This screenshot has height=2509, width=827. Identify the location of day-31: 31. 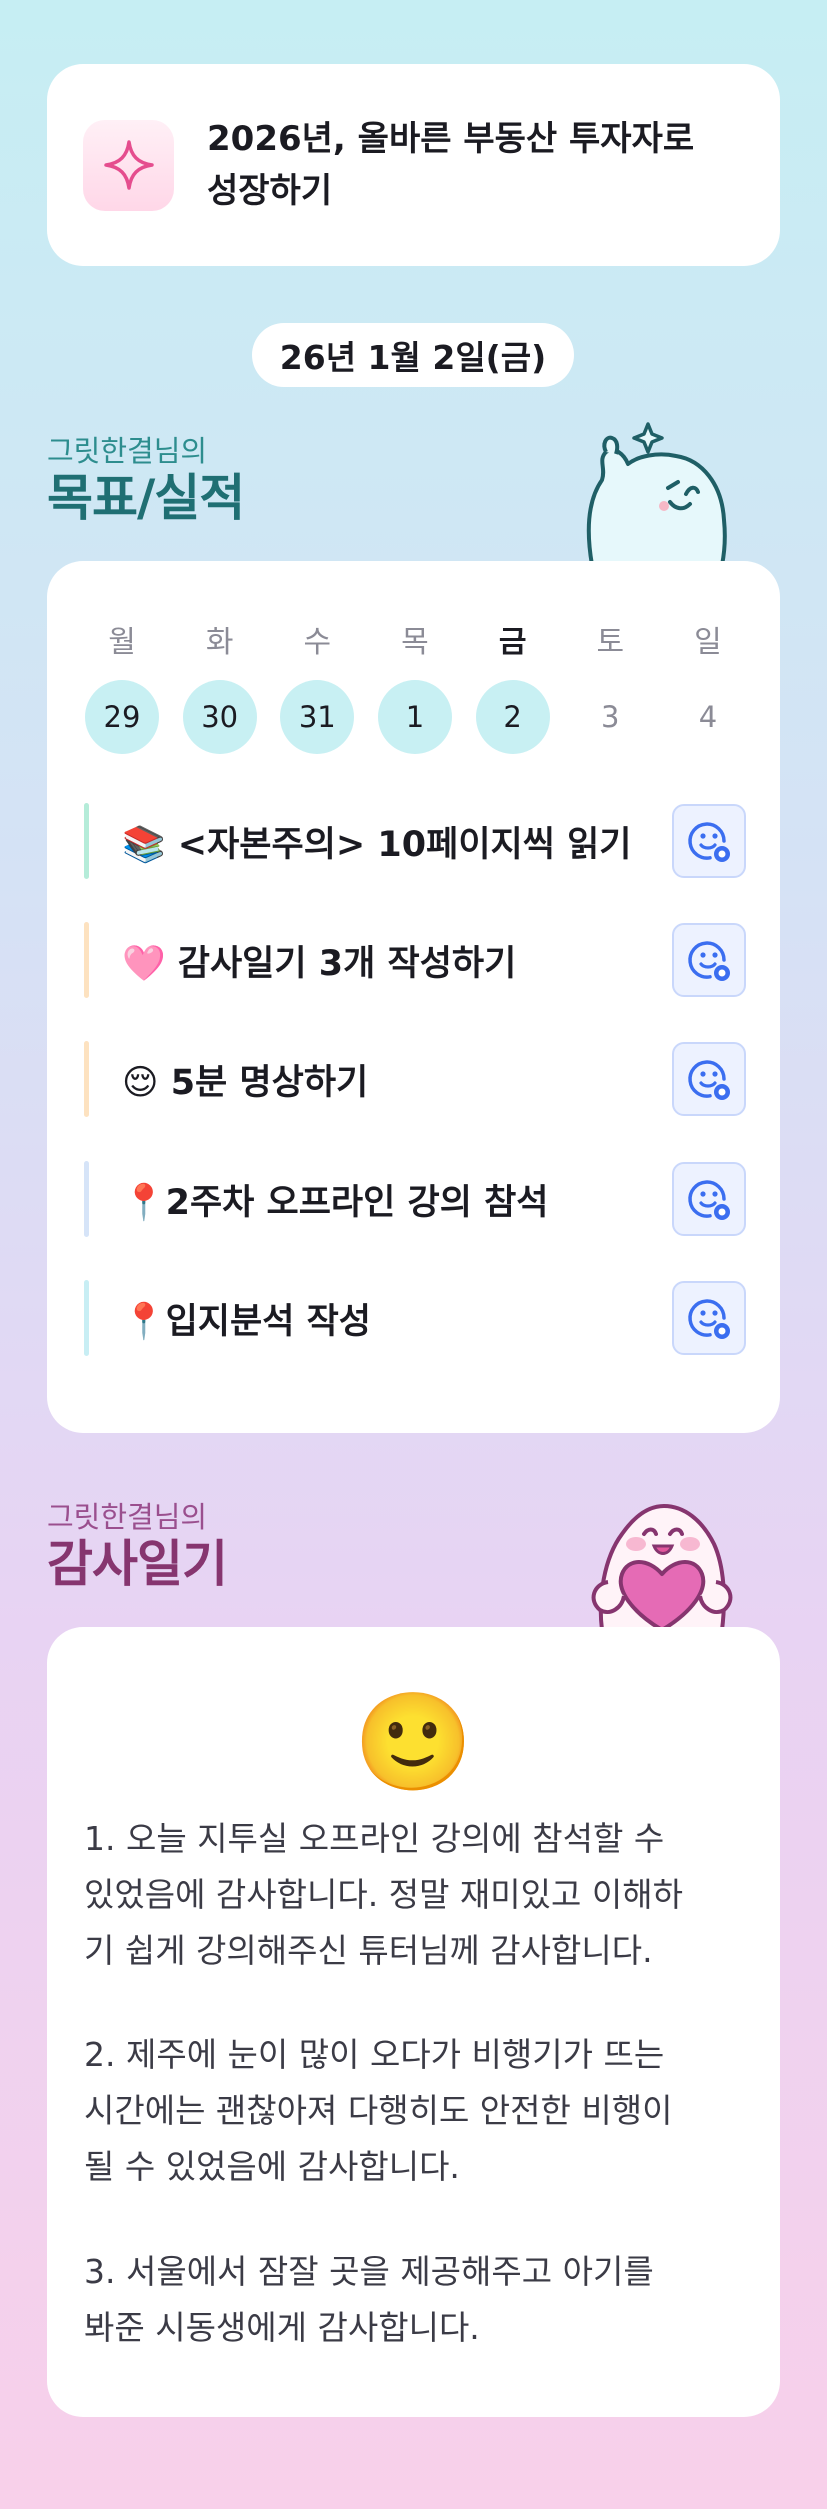
(317, 717).